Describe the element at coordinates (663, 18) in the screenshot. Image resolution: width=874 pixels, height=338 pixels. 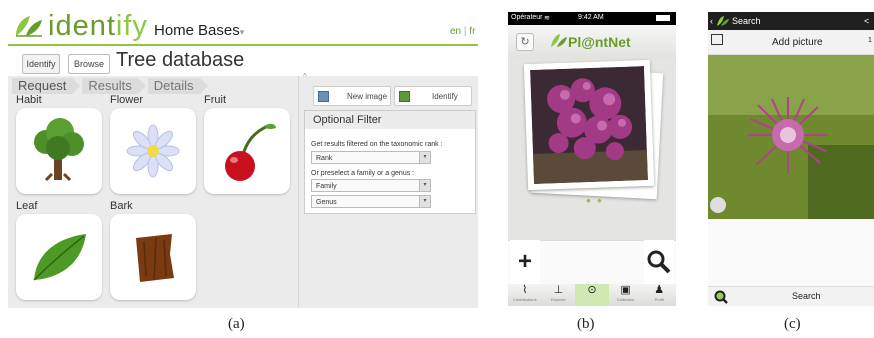
I see `battery-icon` at that location.